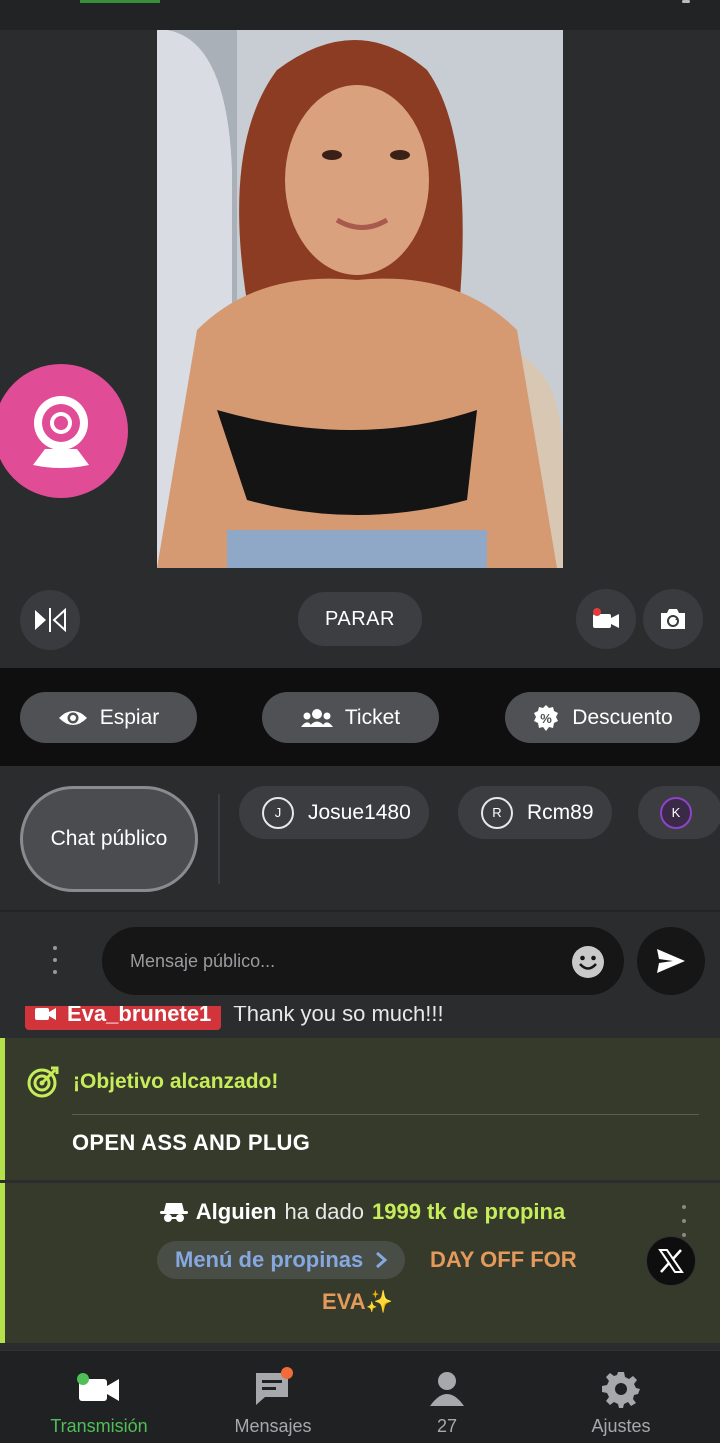  I want to click on message-text: Thank you so much!!!, so click(338, 1016).